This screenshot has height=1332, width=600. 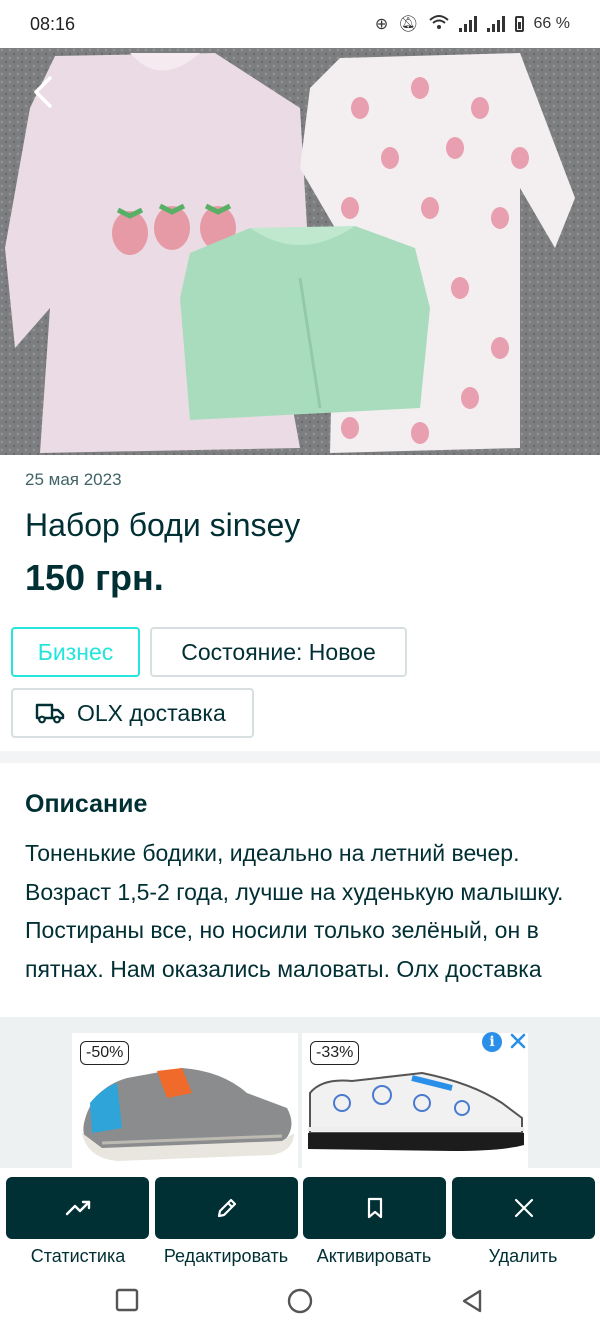 I want to click on home-icon, so click(x=300, y=1301).